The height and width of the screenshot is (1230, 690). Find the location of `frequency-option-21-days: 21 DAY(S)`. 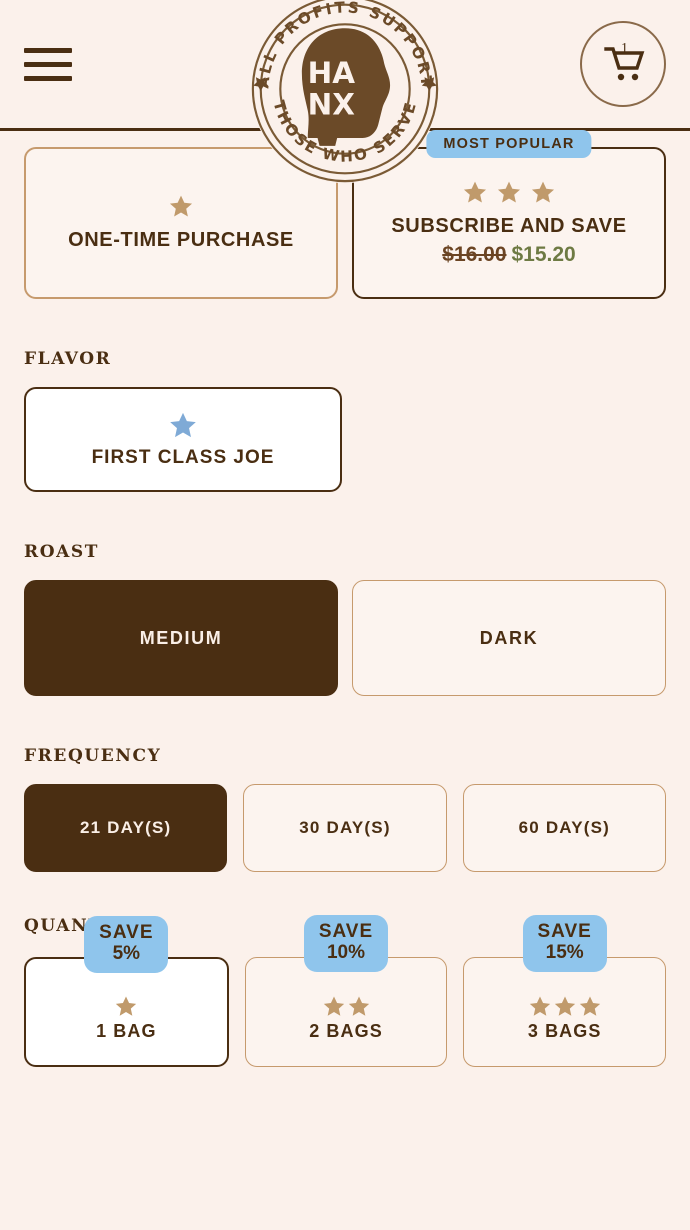

frequency-option-21-days: 21 DAY(S) is located at coordinates (126, 828).